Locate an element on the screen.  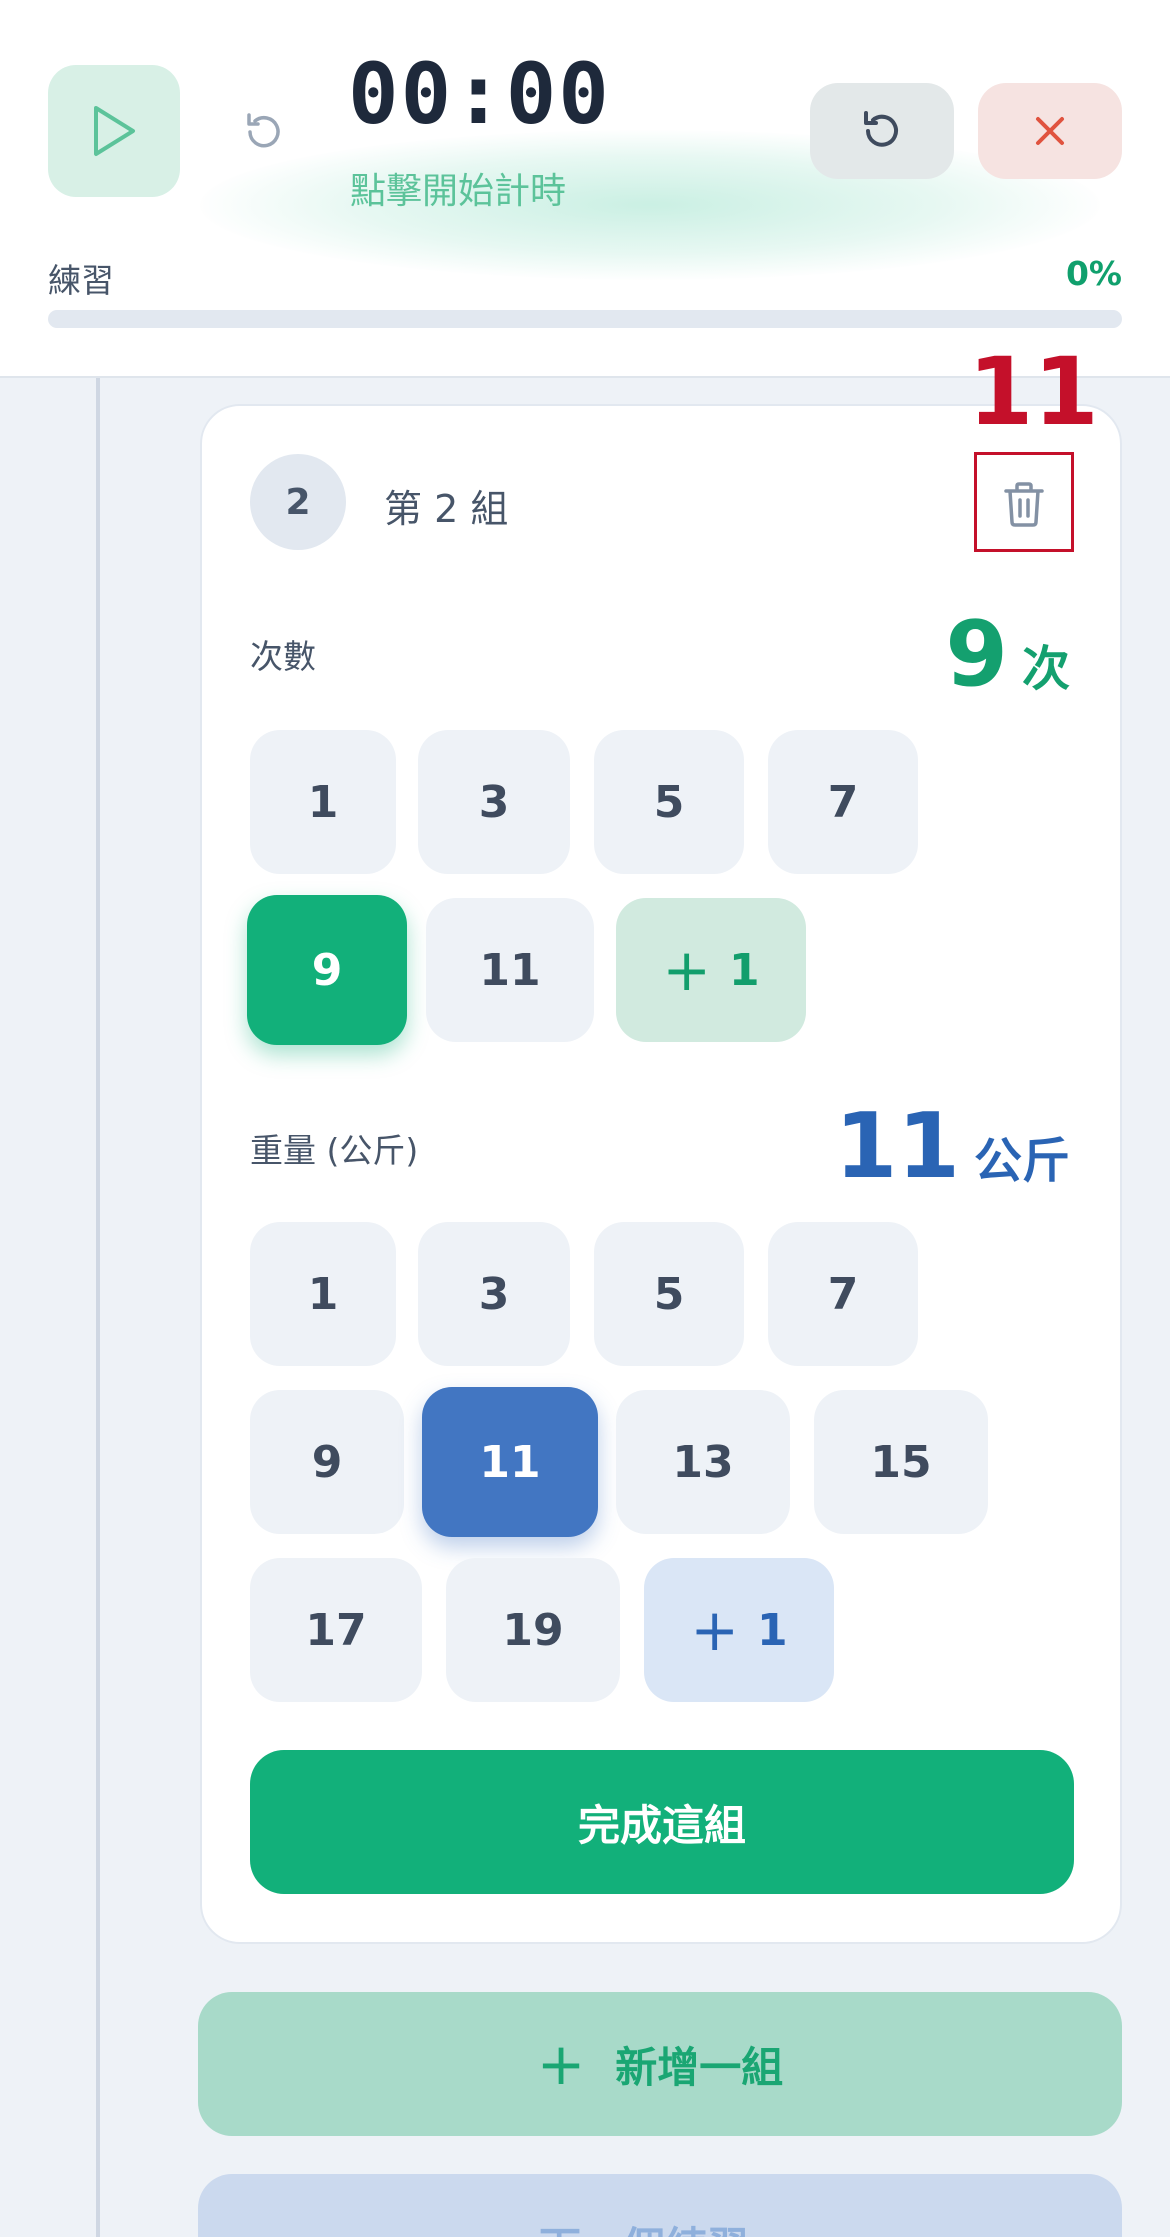
close-icon is located at coordinates (1050, 131).